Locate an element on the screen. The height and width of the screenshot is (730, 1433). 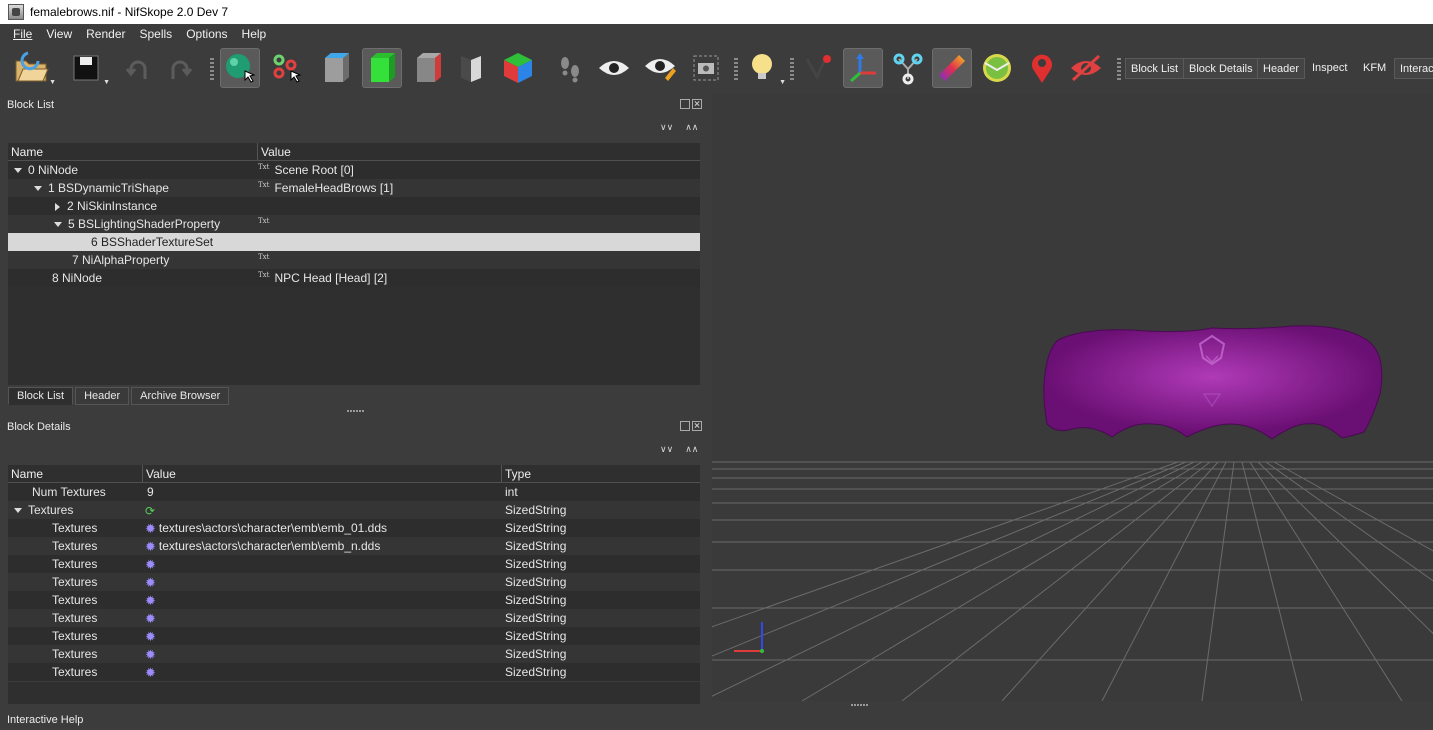
toolbar-header-button: Header is located at coordinates (1281, 68).